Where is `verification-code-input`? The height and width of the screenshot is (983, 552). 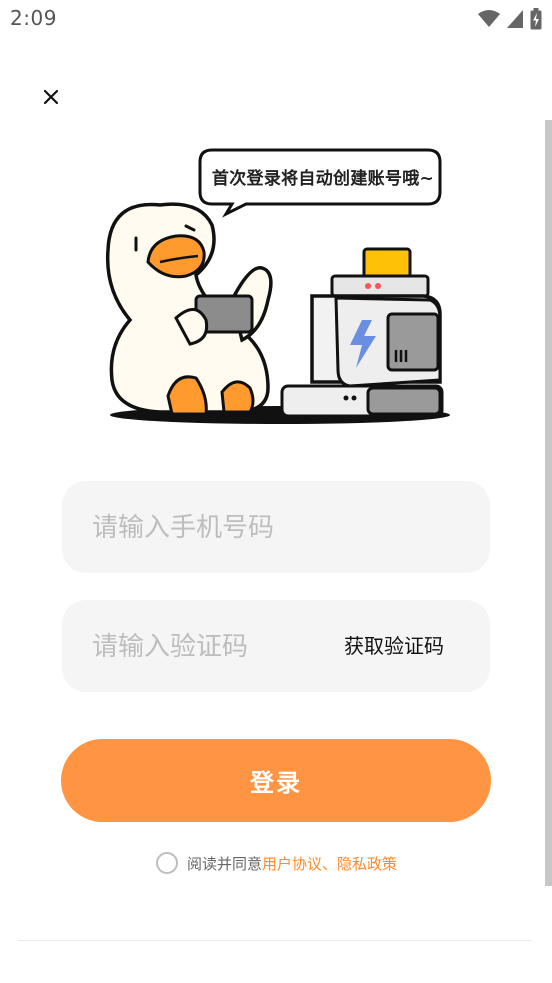
verification-code-input is located at coordinates (207, 647).